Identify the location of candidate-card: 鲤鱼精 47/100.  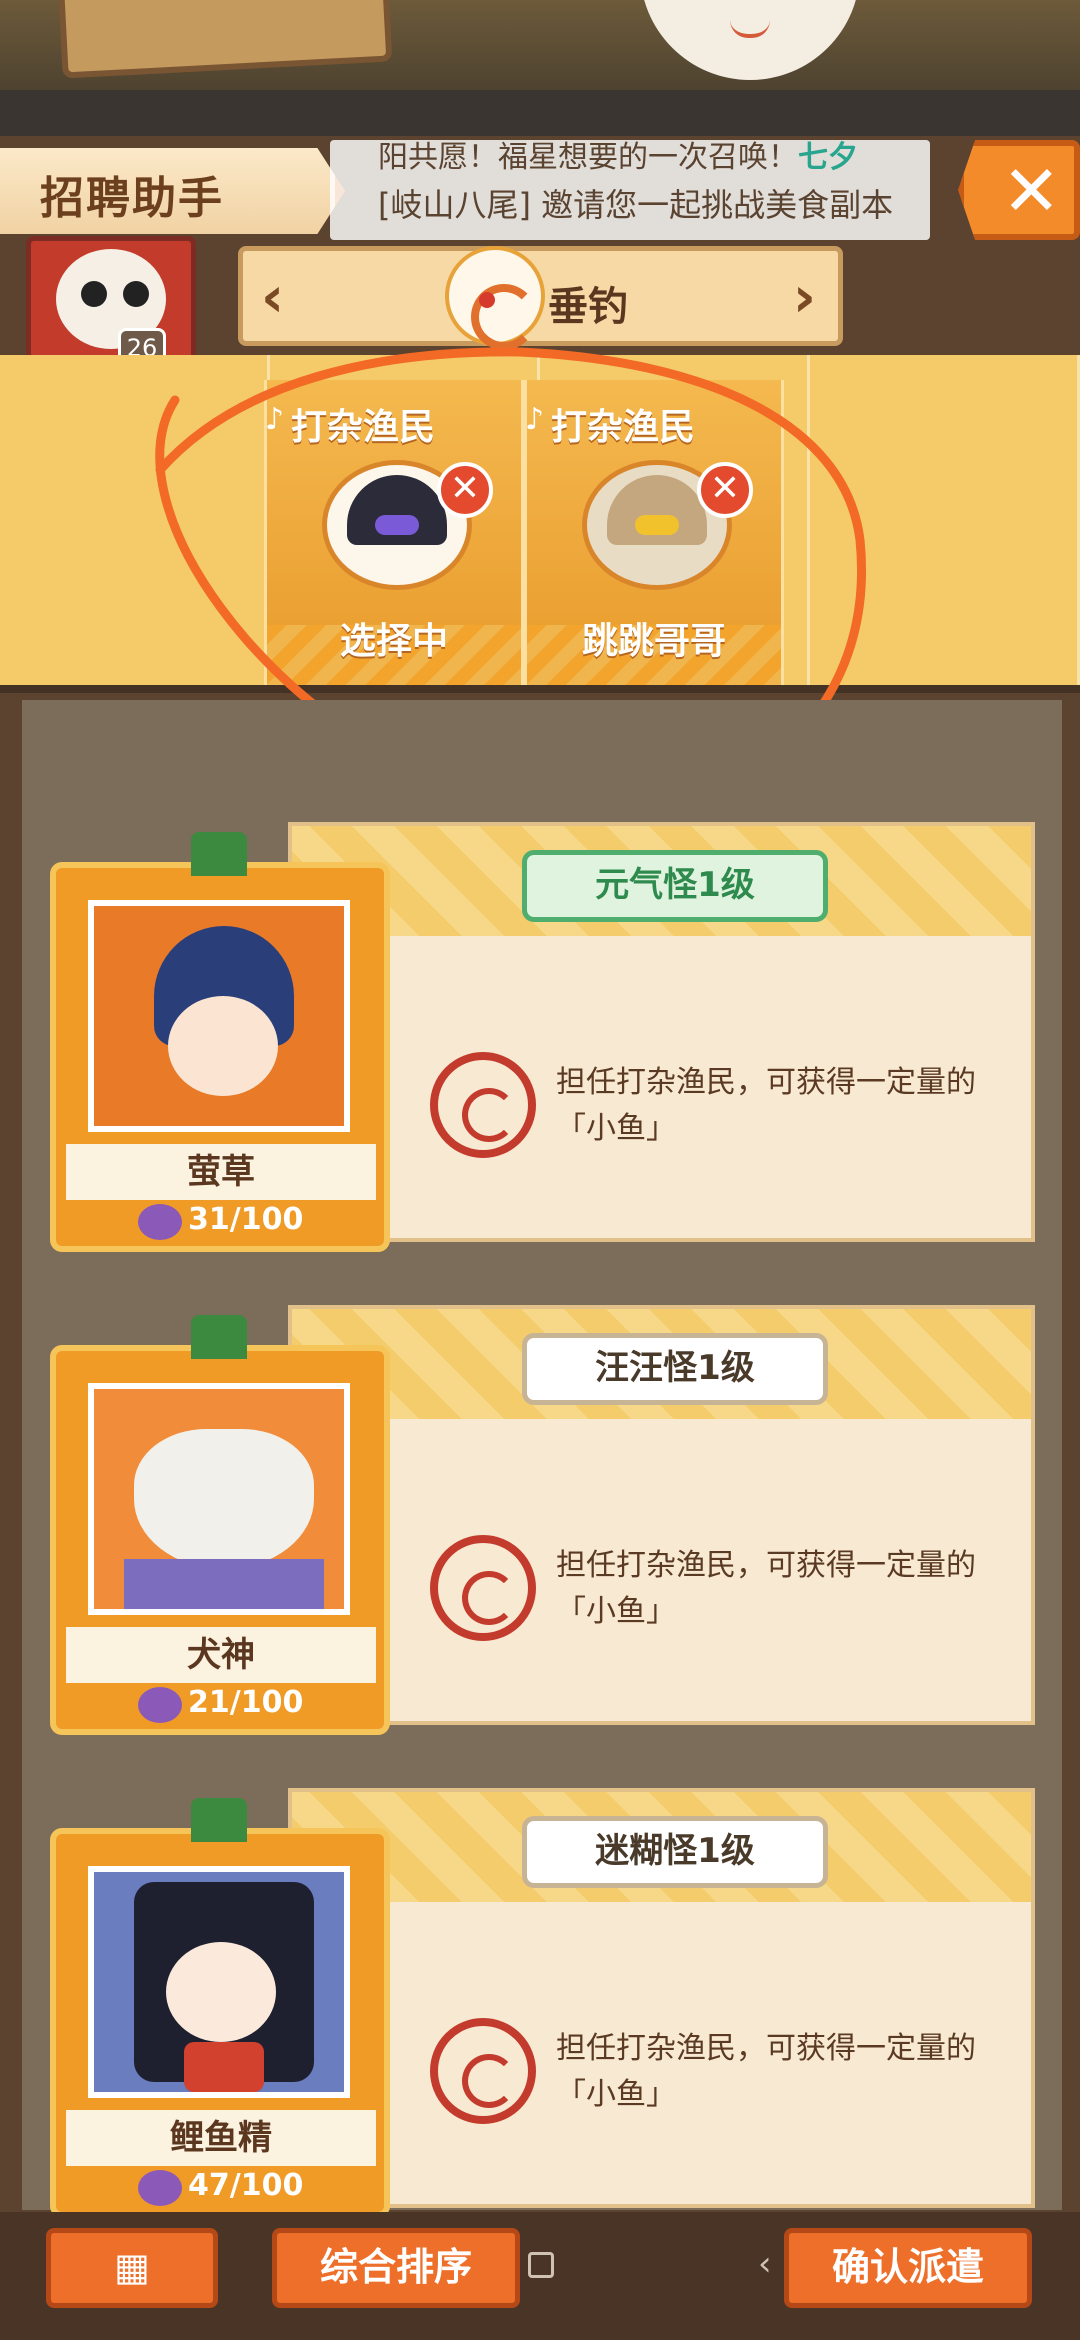
(220, 2008).